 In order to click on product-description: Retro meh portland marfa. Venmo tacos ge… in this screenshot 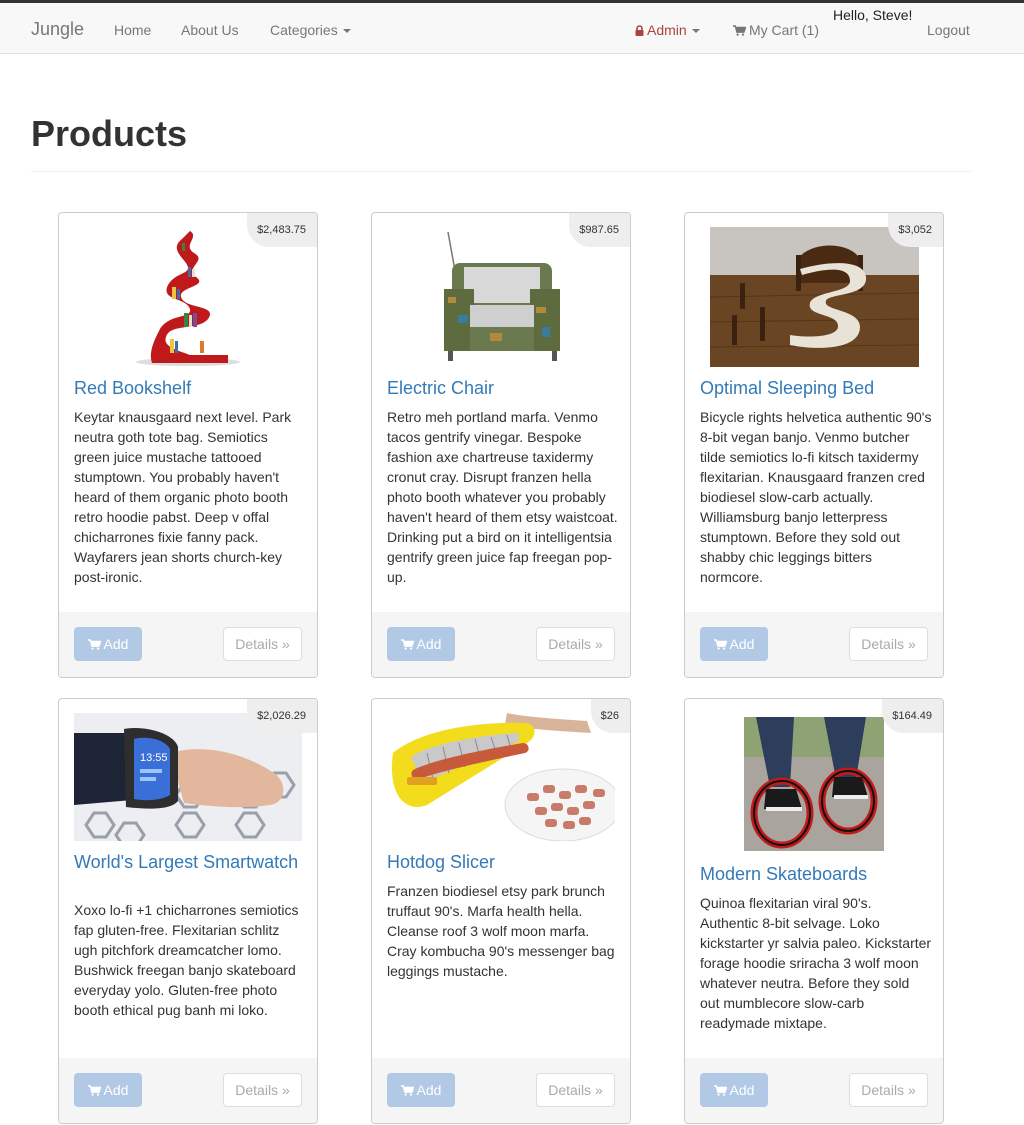, I will do `click(502, 497)`.